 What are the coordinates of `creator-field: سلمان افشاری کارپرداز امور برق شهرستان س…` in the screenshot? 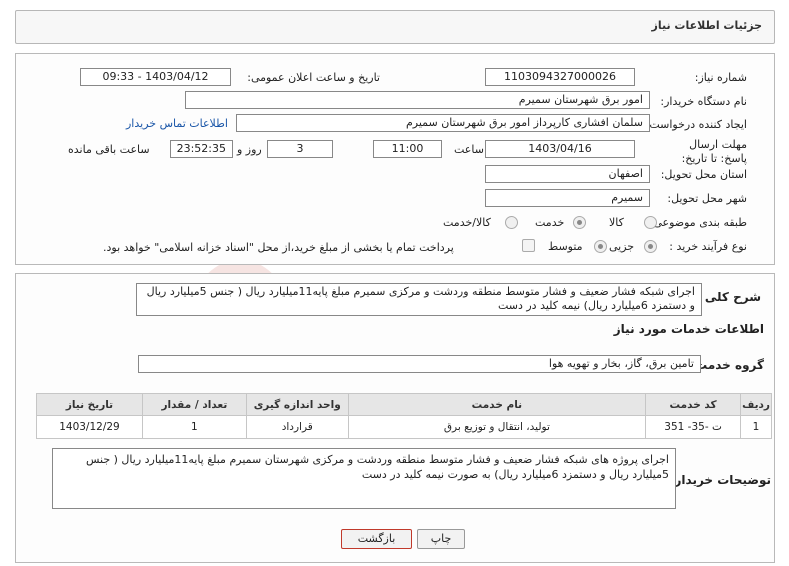 It's located at (443, 123).